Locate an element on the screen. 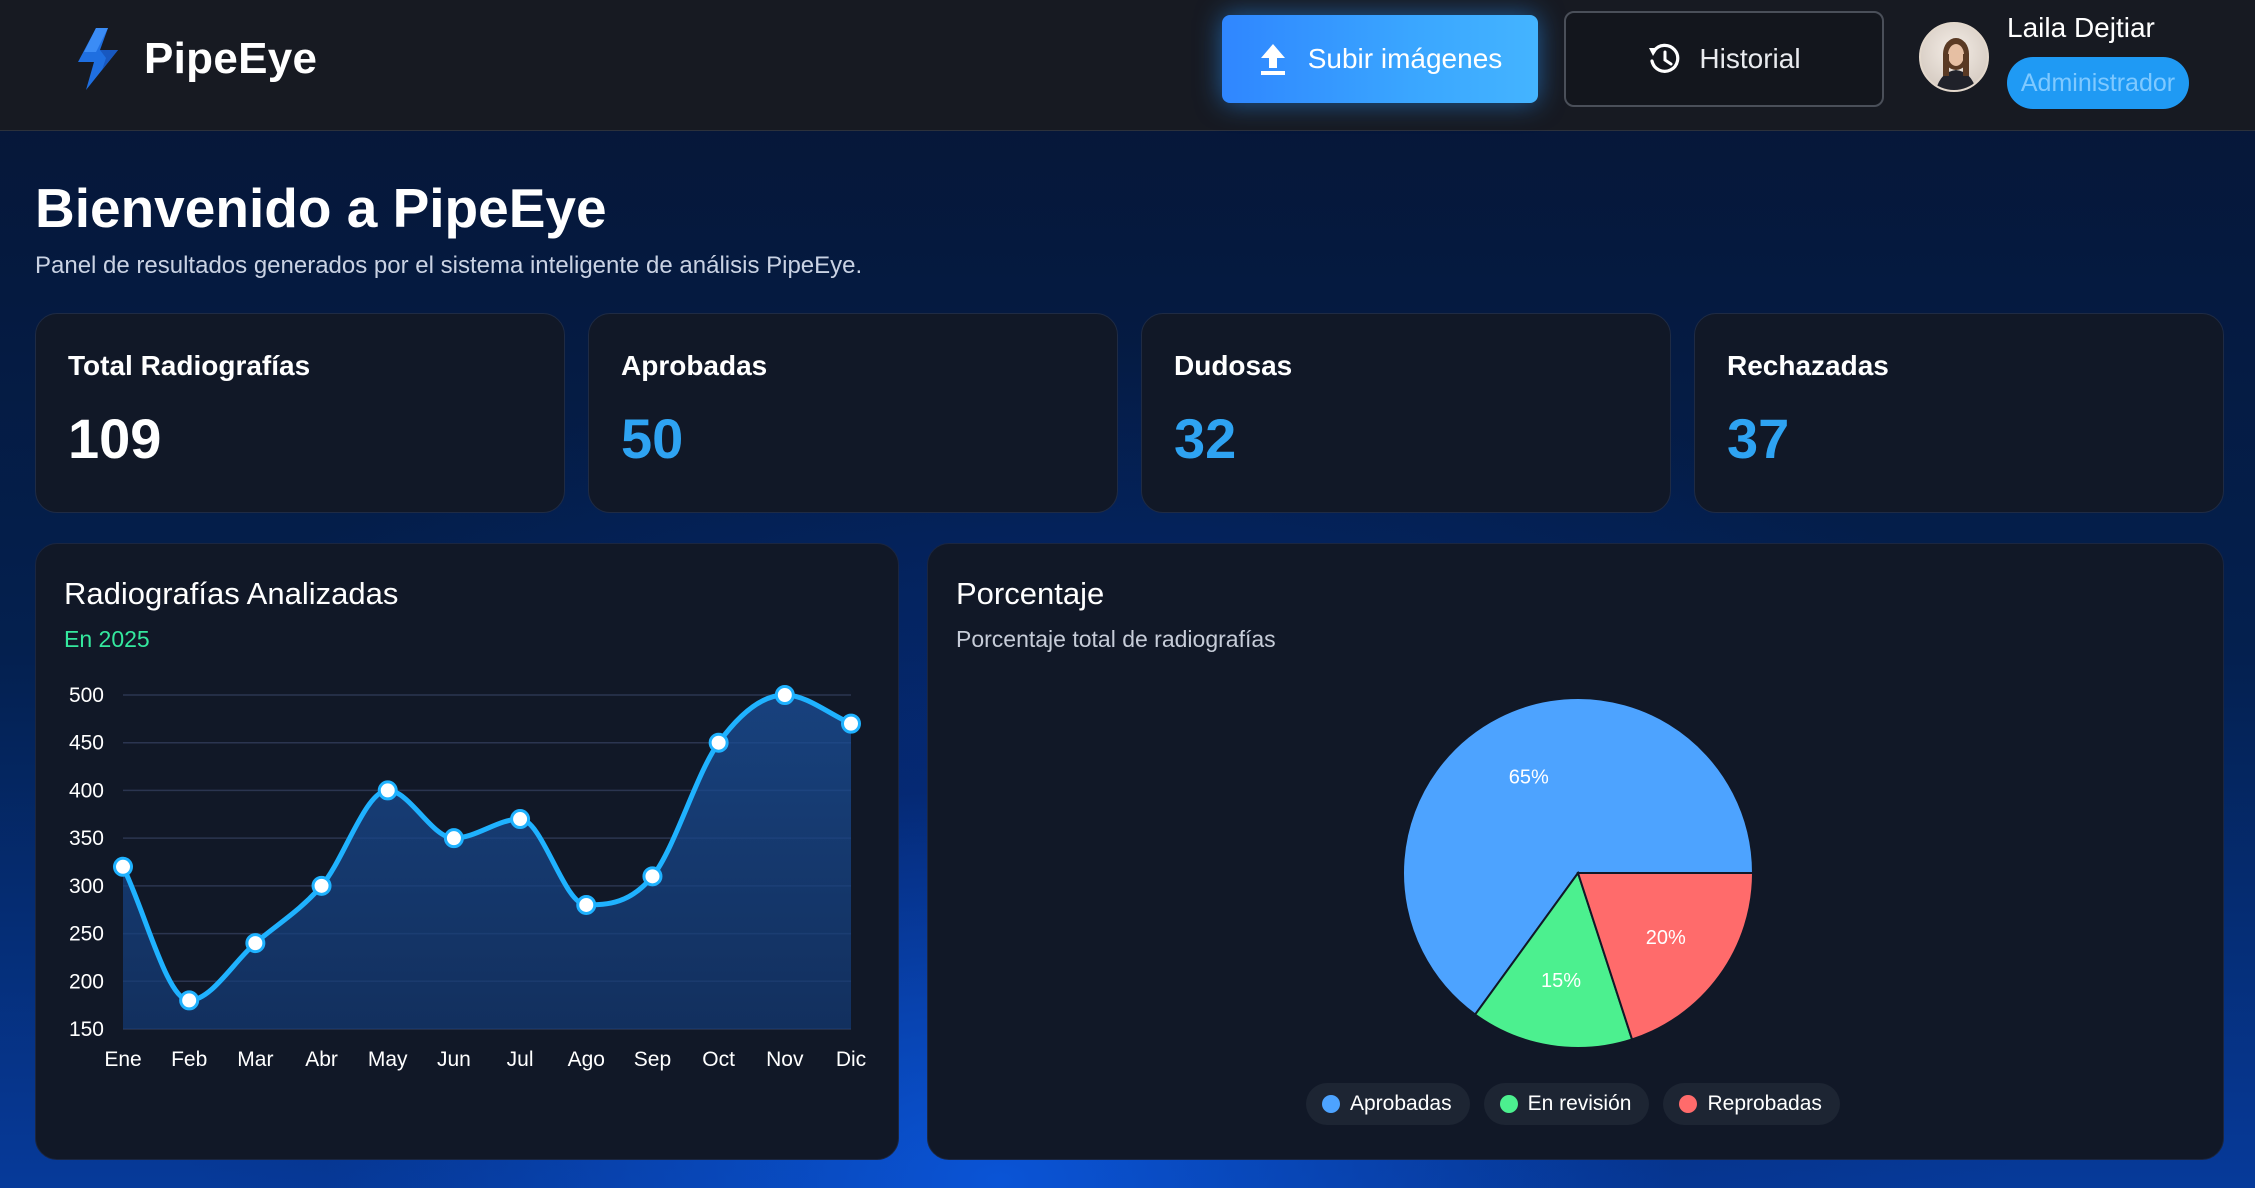 The height and width of the screenshot is (1188, 2255). x-tick-label: Mar is located at coordinates (255, 1059).